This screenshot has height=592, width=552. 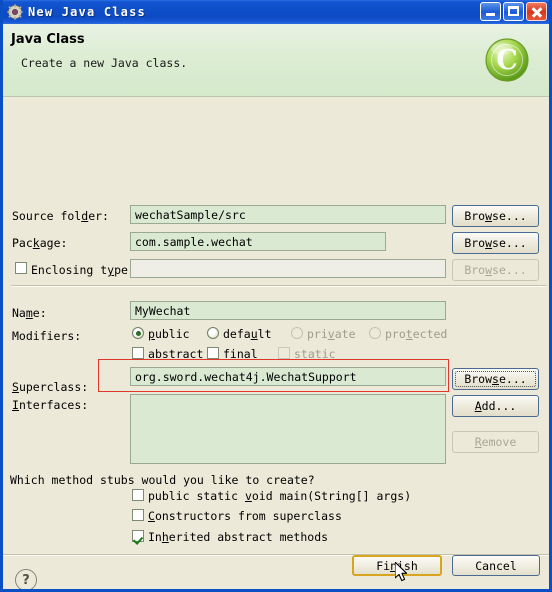 I want to click on interfaces-list, so click(x=288, y=429).